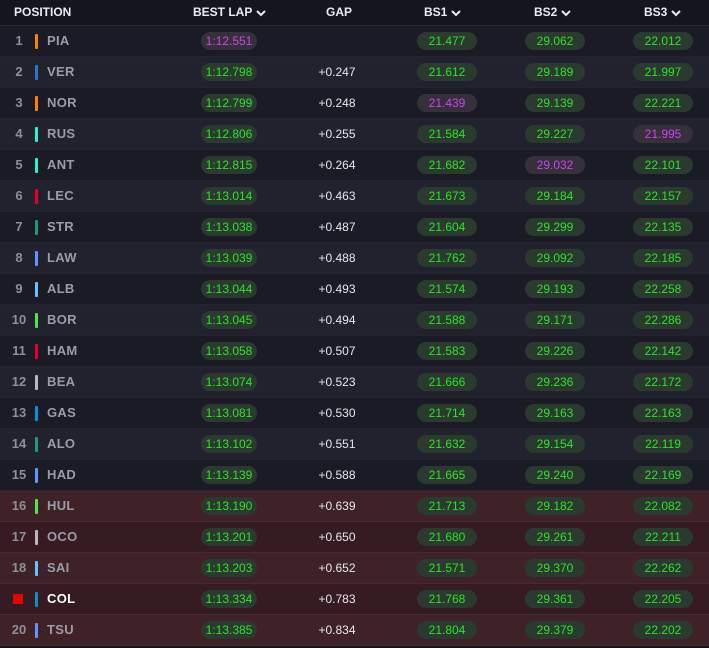 This screenshot has height=648, width=709. Describe the element at coordinates (229, 289) in the screenshot. I see `best-lap-time: 1:13.044` at that location.